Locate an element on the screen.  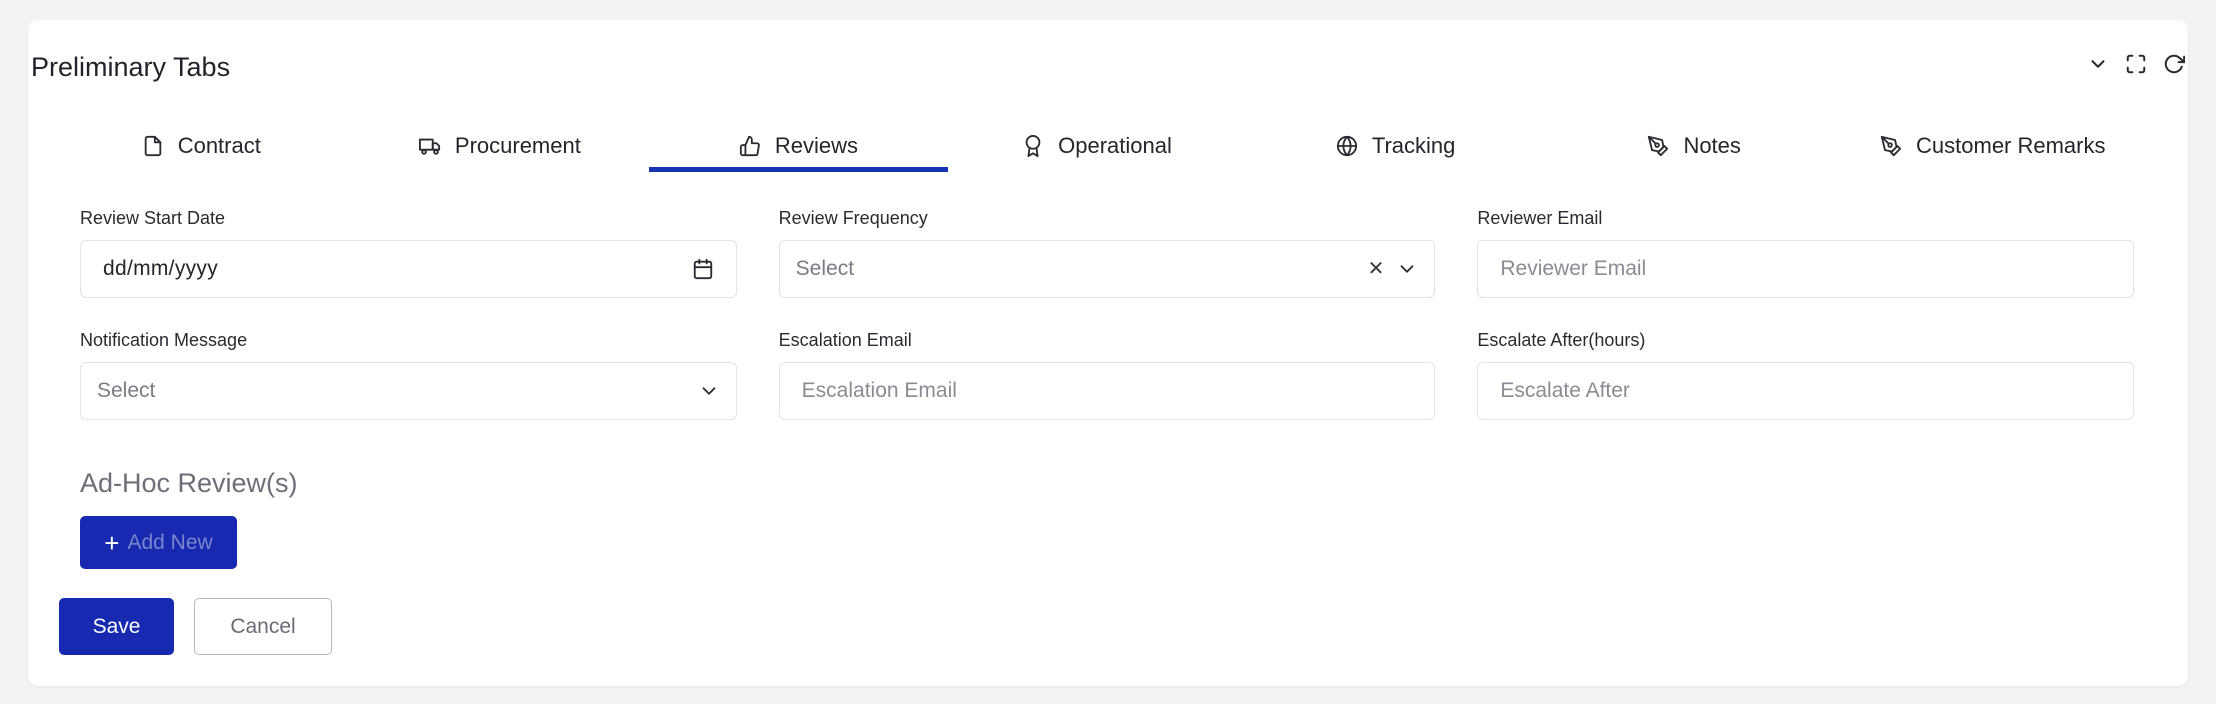
tab-operational: Operational is located at coordinates (1097, 146).